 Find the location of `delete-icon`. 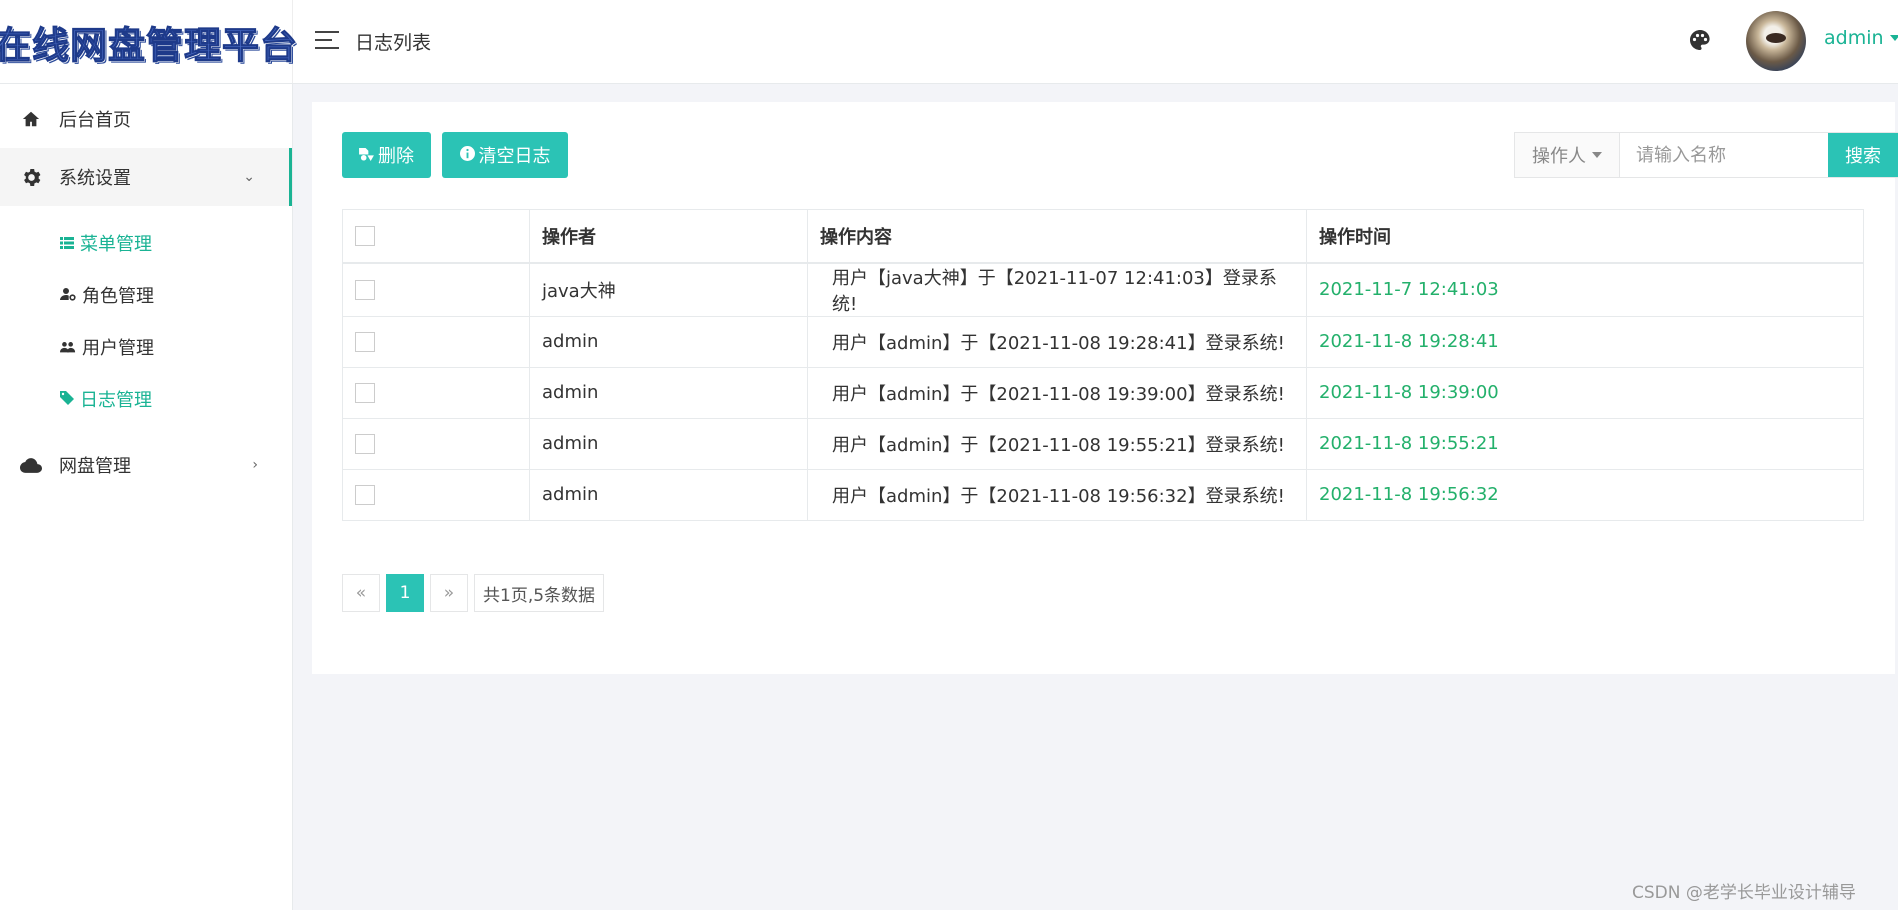

delete-icon is located at coordinates (366, 155).